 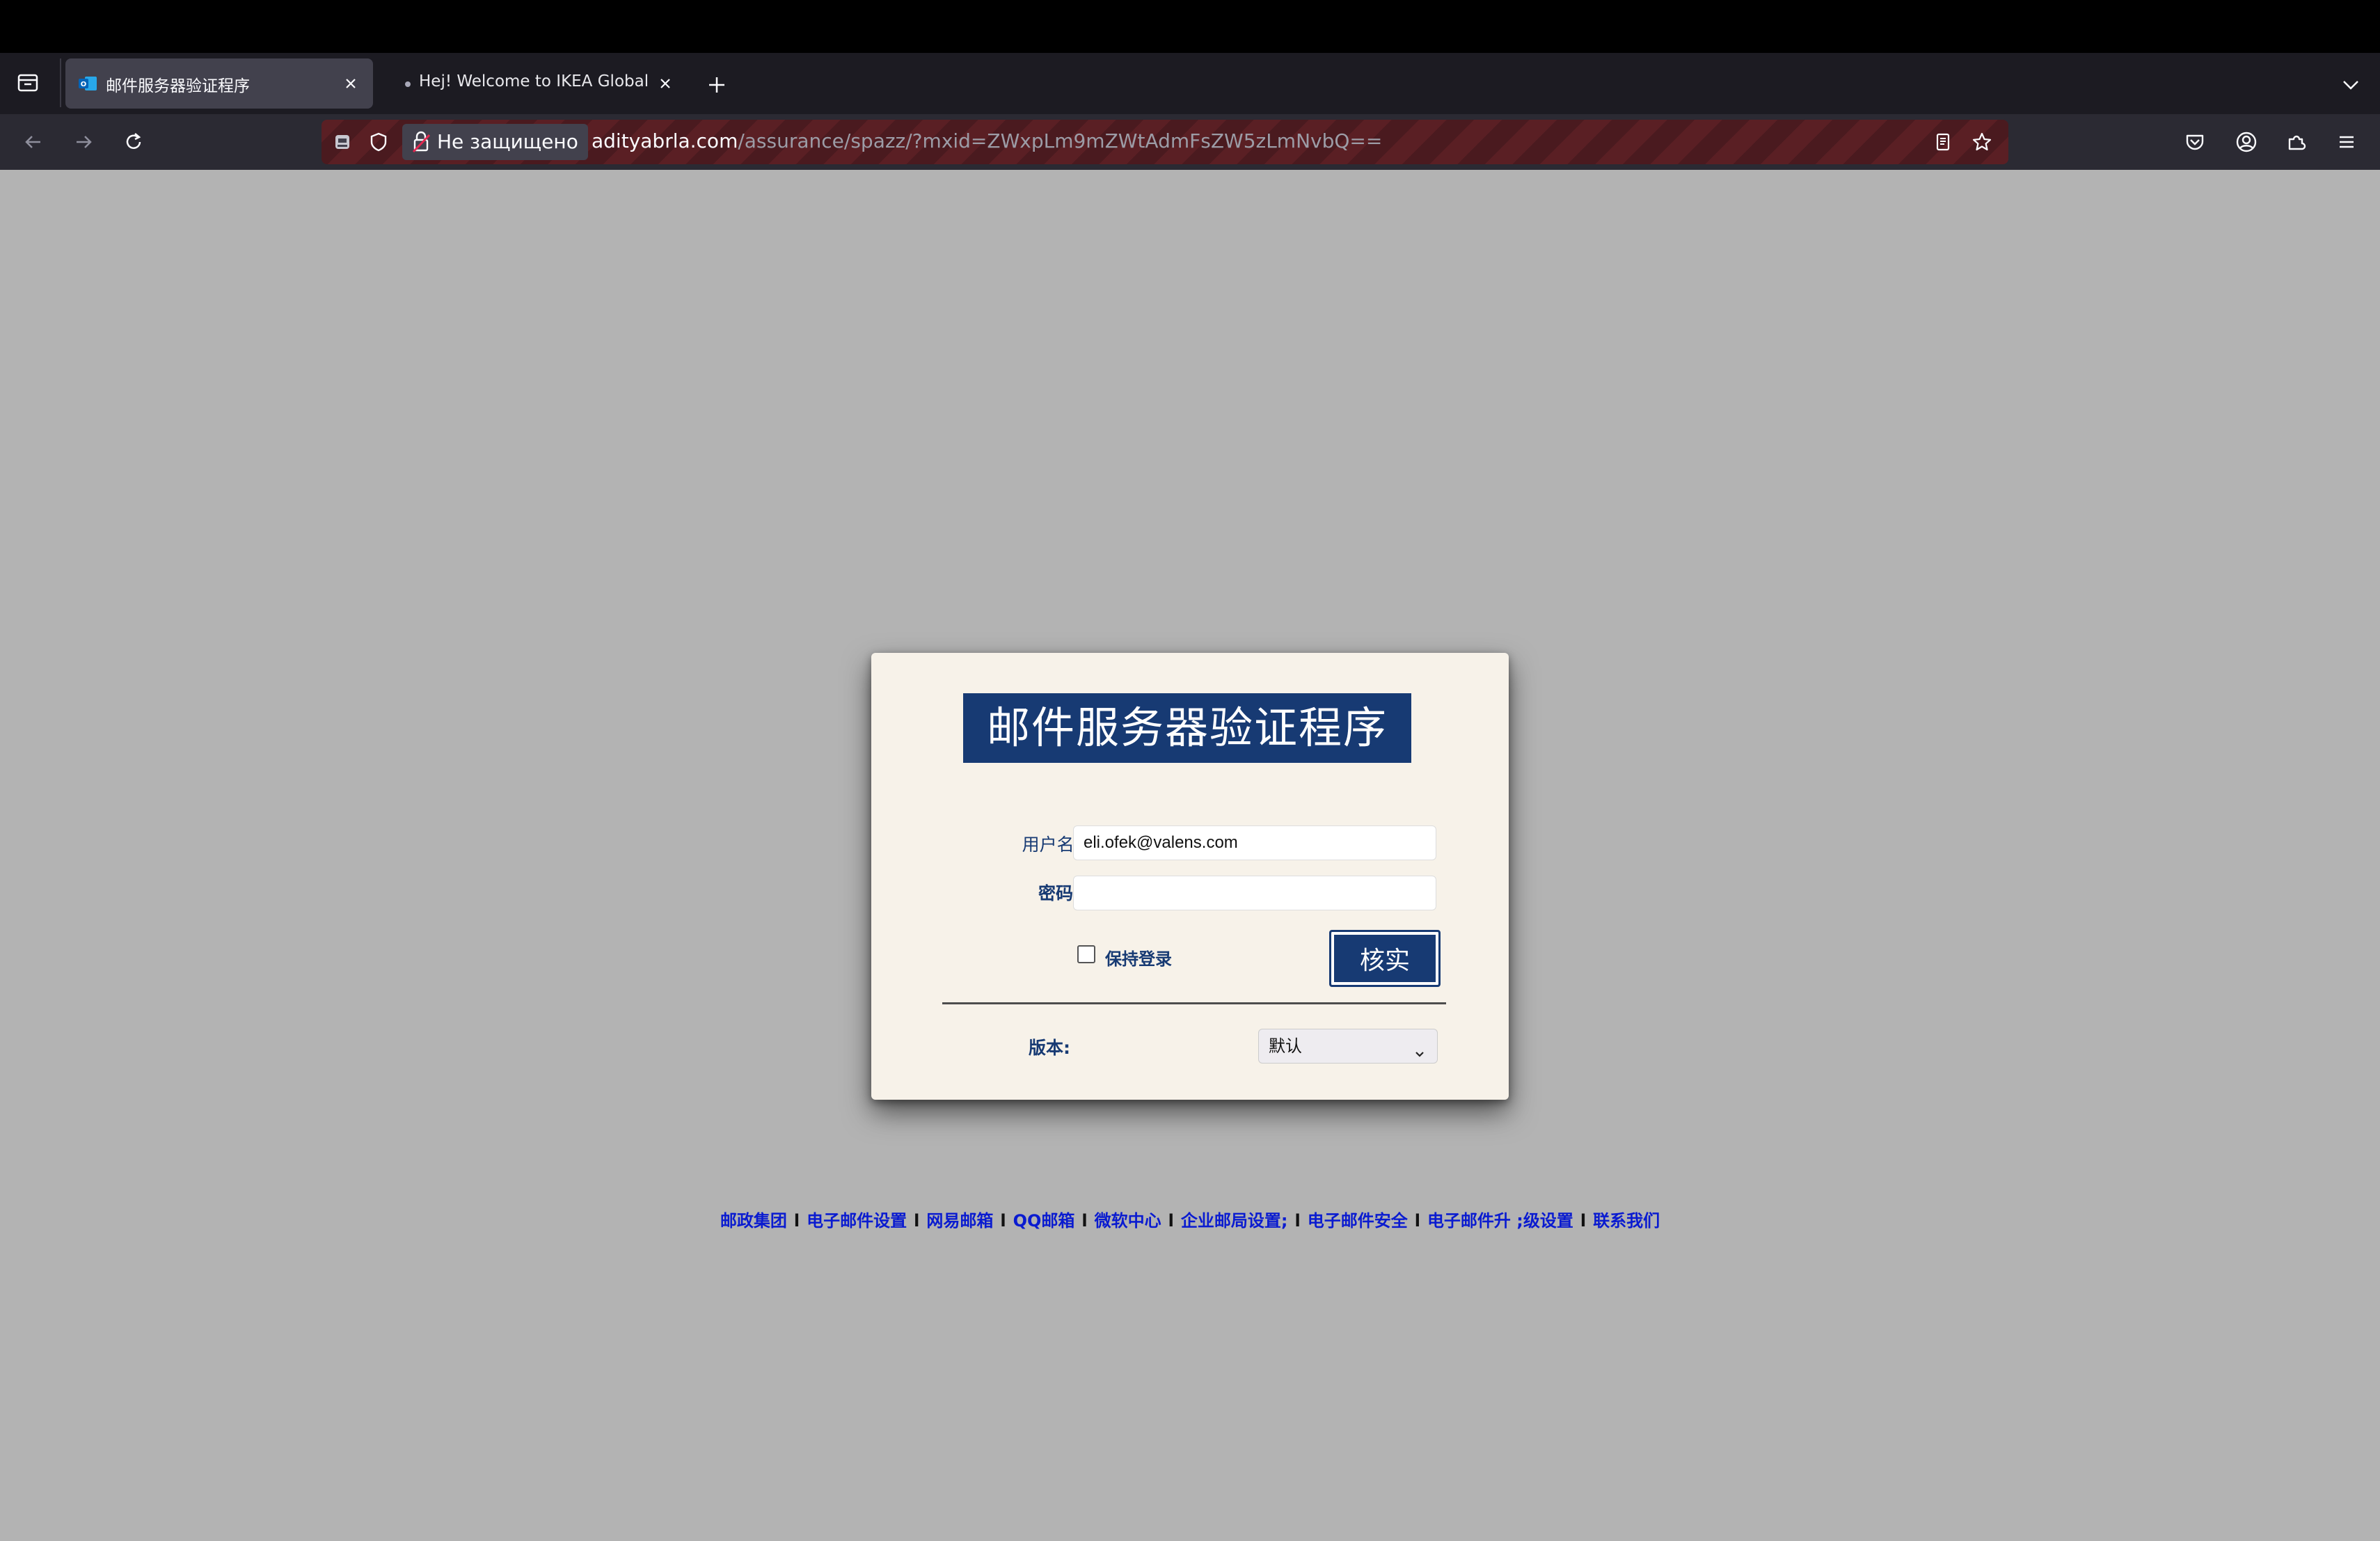 What do you see at coordinates (1285, 1046) in the screenshot?
I see `version-selected-value: 默认` at bounding box center [1285, 1046].